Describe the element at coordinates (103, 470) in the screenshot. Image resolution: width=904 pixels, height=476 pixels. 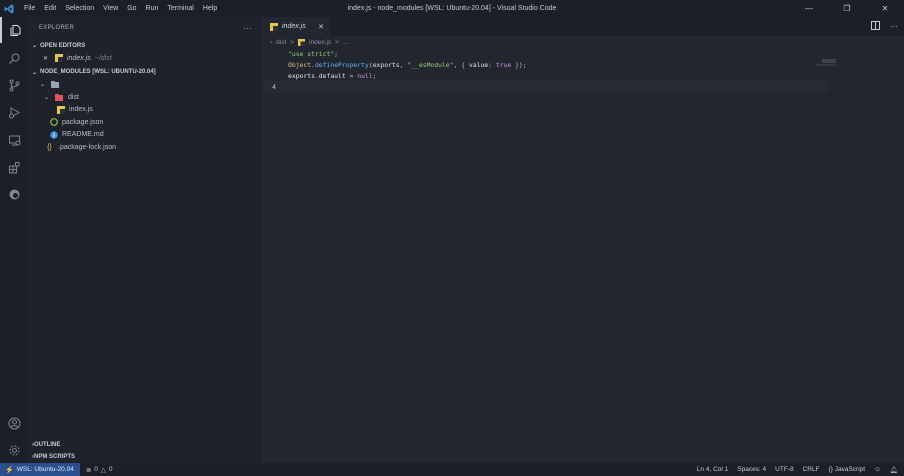
I see `warning-icon: △` at that location.